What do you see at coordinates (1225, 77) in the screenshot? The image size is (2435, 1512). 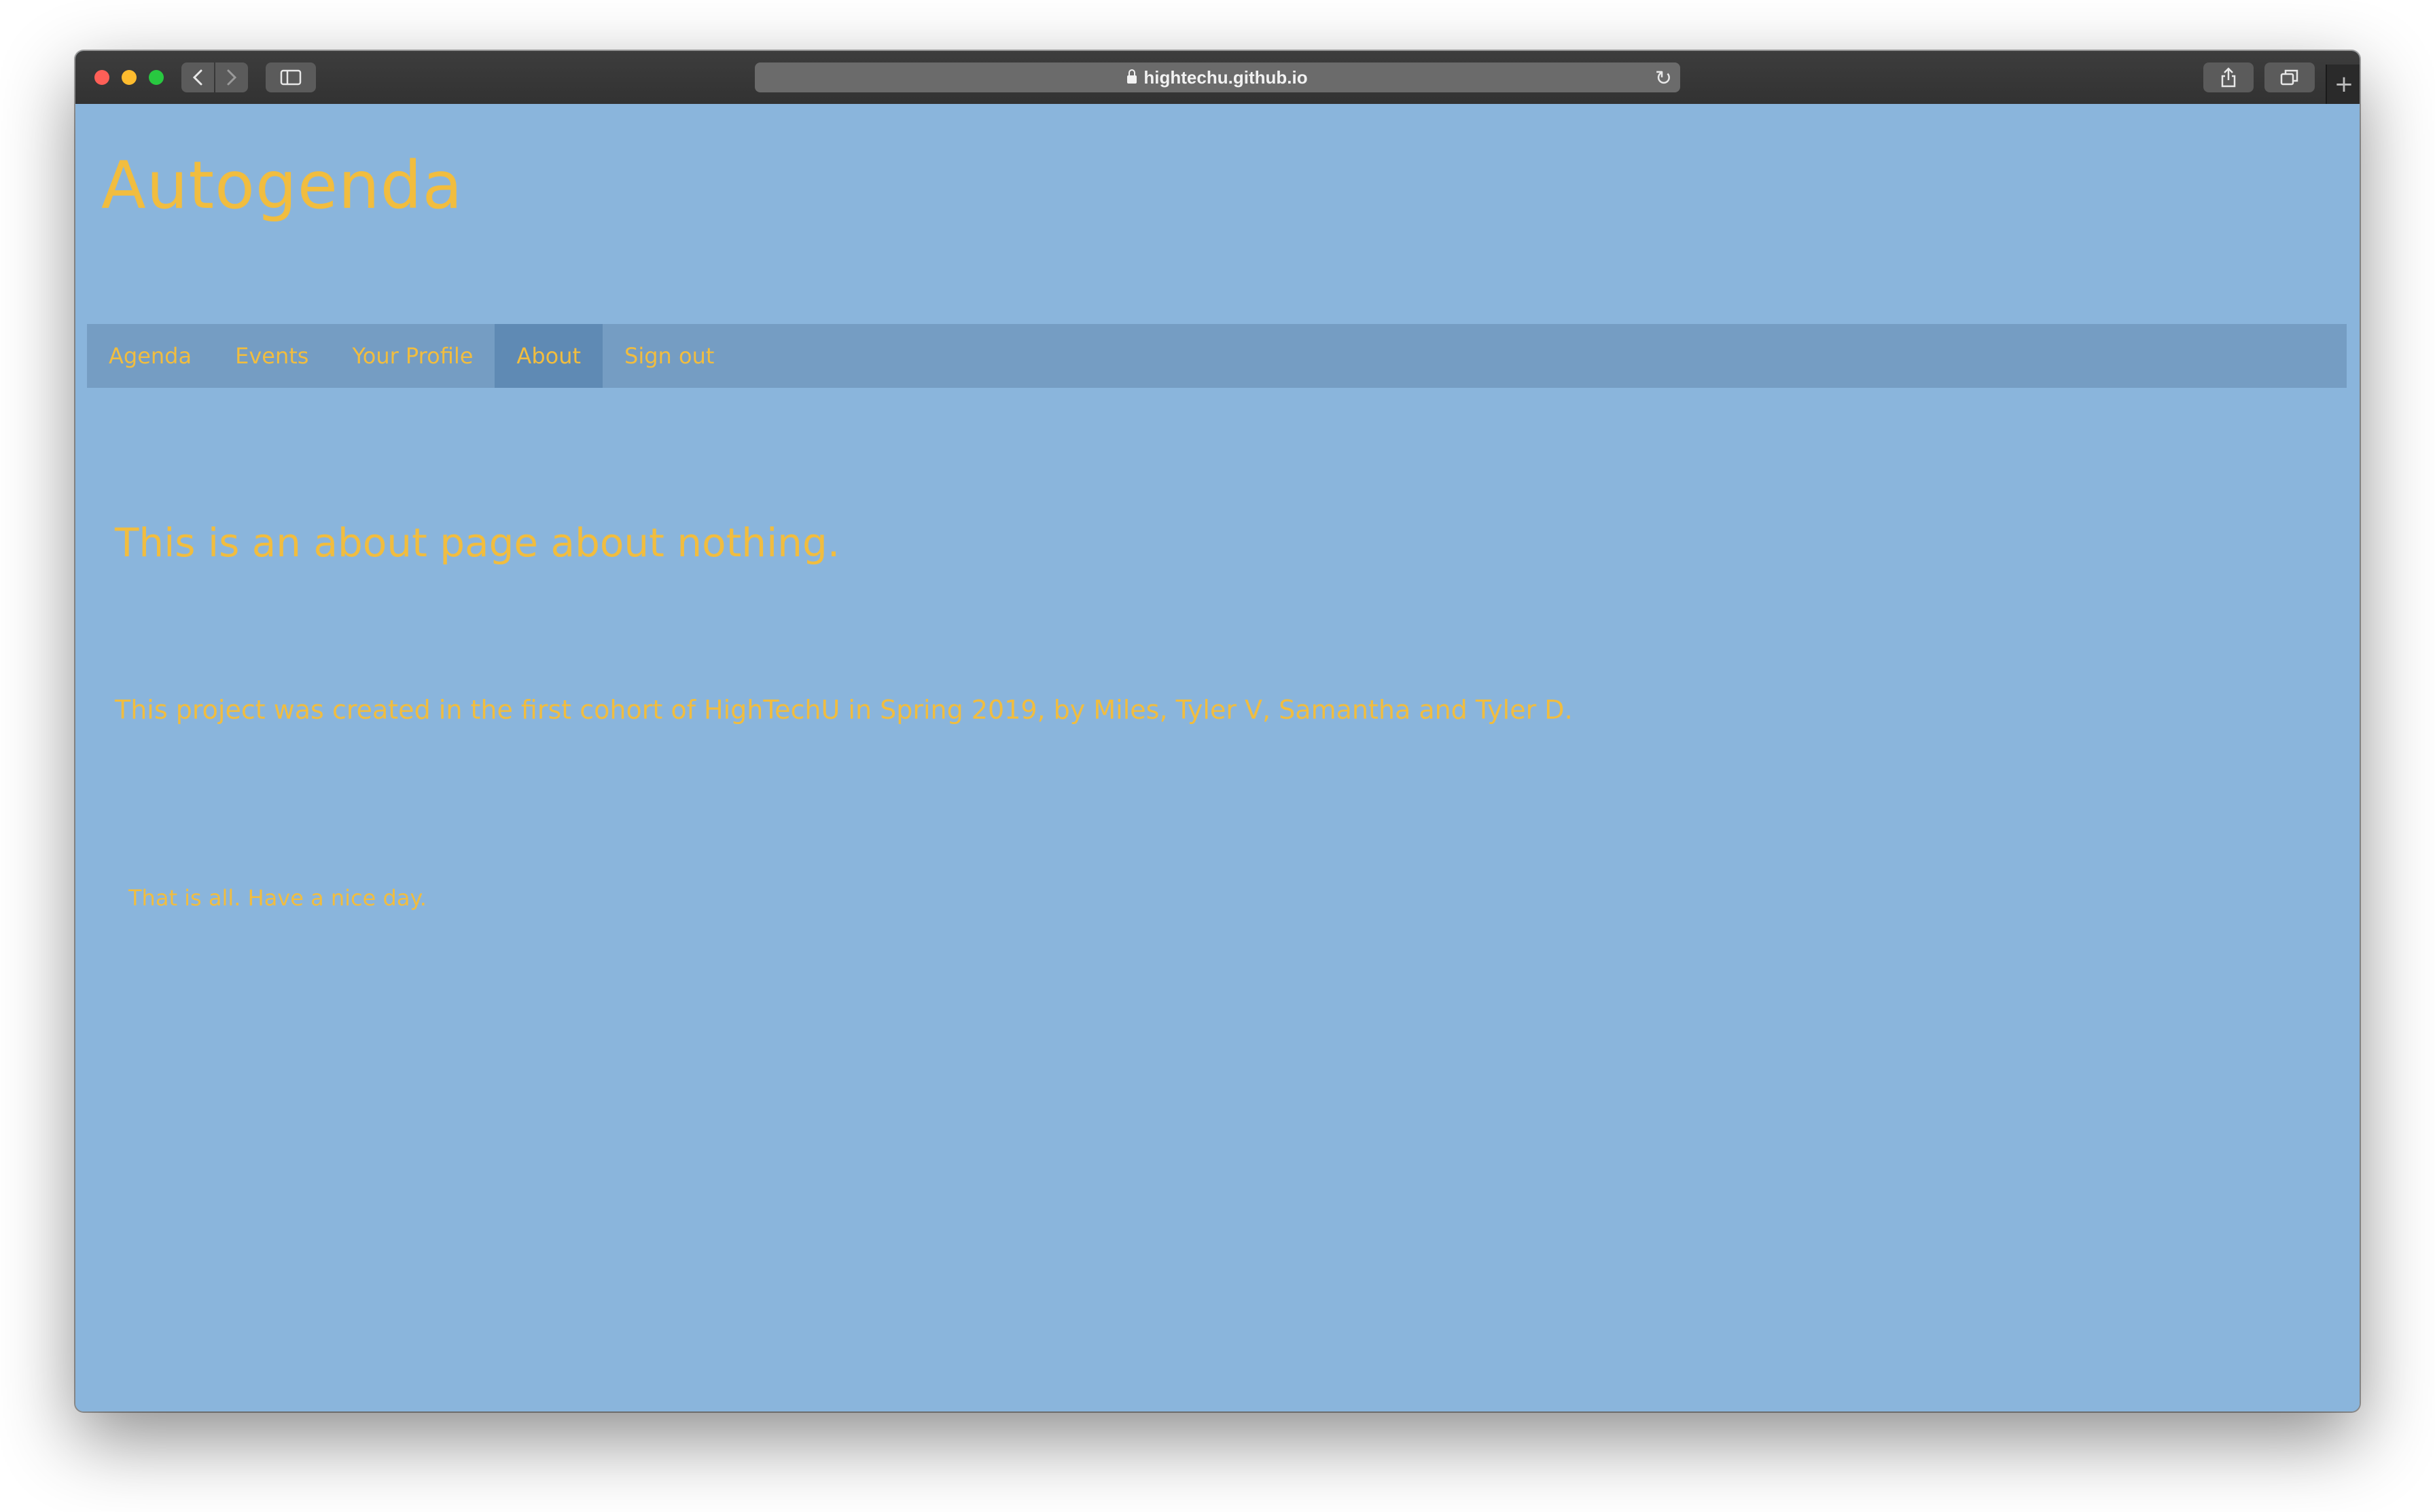 I see `url-text: hightechu.github.io` at bounding box center [1225, 77].